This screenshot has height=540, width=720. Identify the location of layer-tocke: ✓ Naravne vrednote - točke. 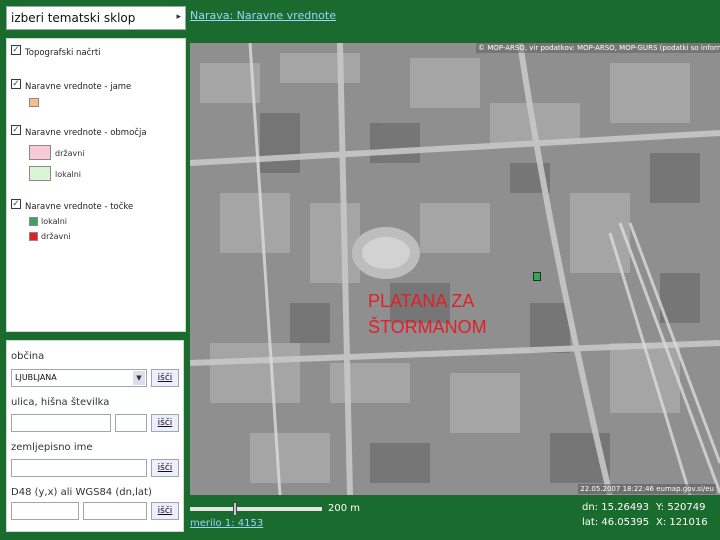
(72, 205).